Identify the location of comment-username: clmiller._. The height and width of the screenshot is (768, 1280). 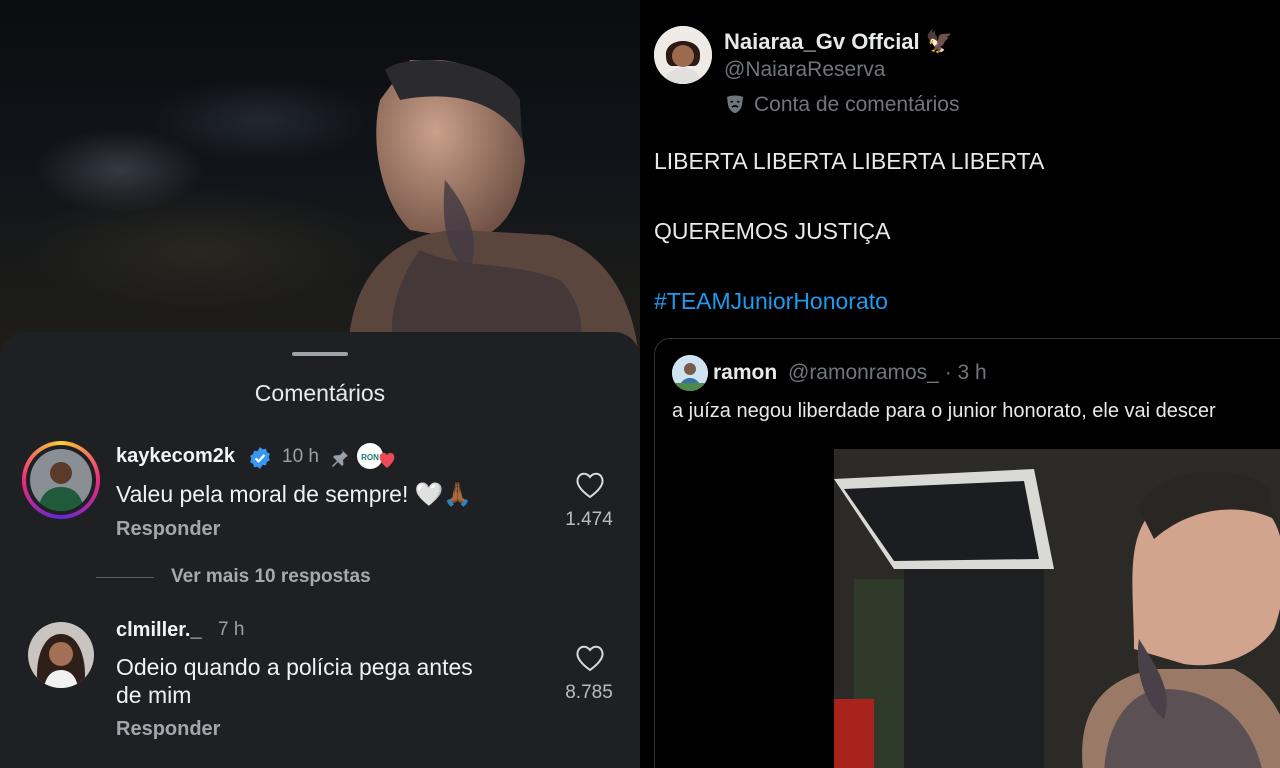
(159, 630).